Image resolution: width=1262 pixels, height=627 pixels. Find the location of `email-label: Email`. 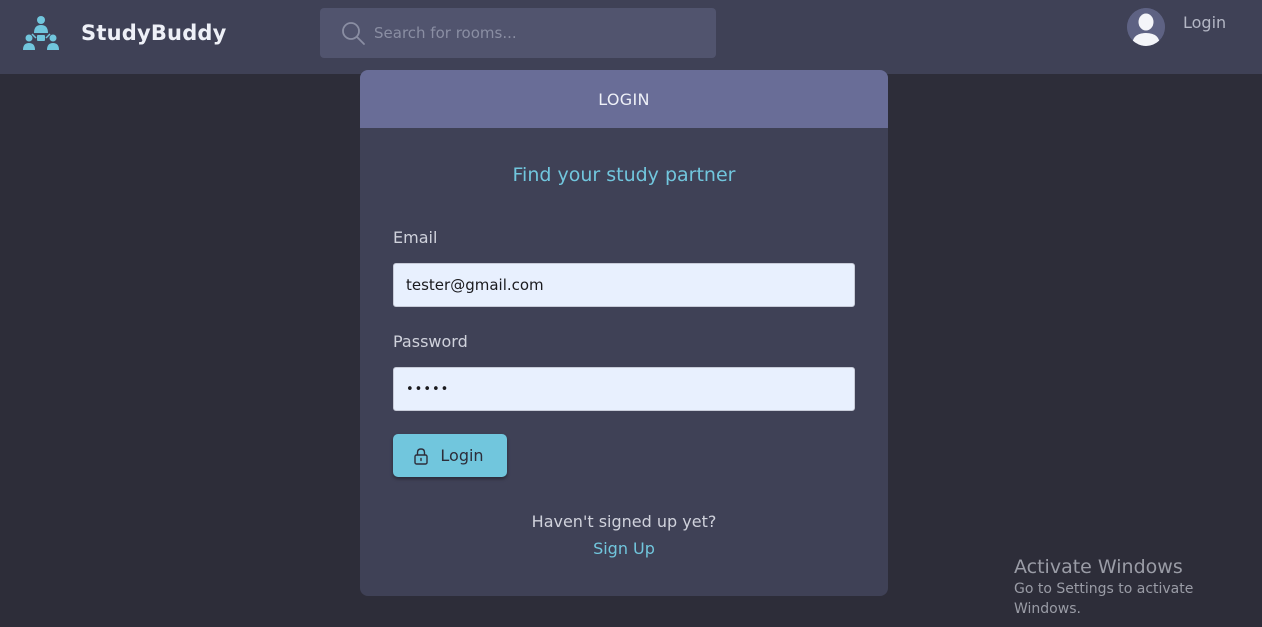

email-label: Email is located at coordinates (415, 237).